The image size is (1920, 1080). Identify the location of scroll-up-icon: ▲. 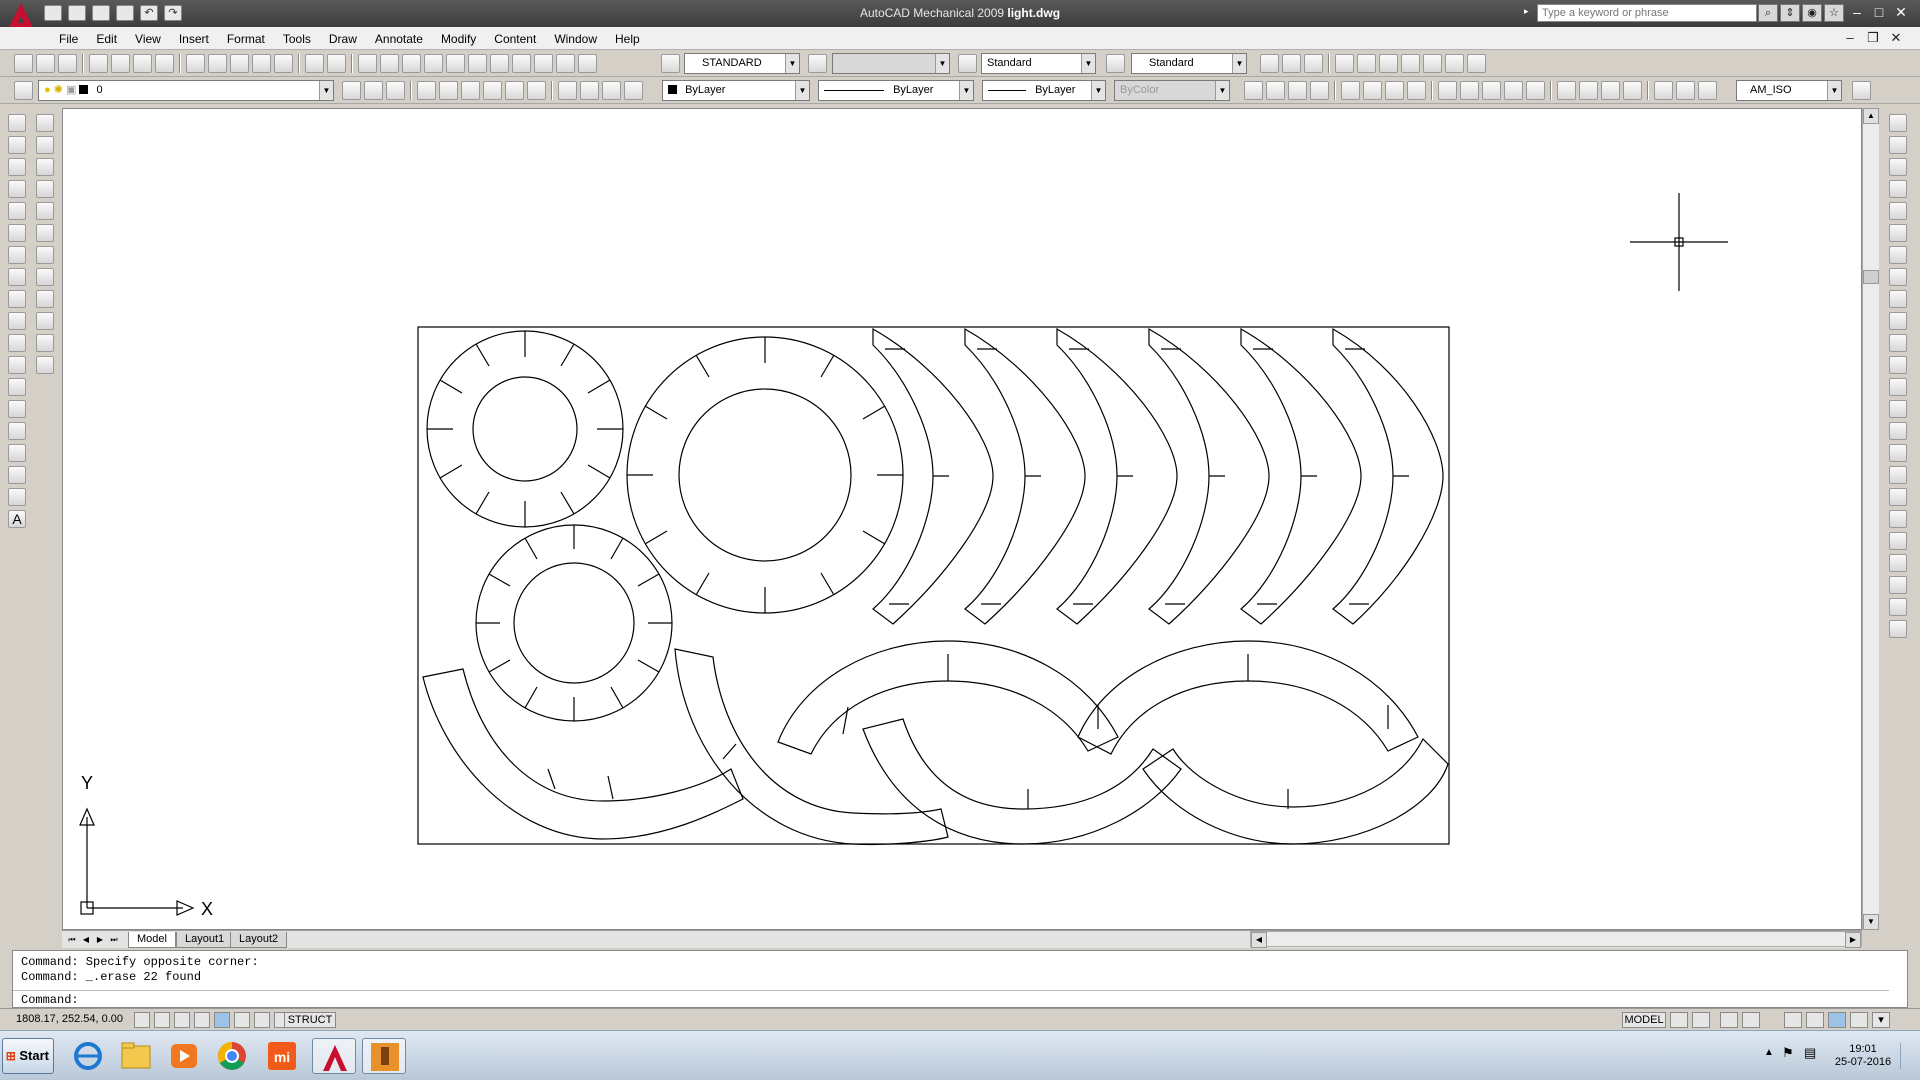
(1871, 116).